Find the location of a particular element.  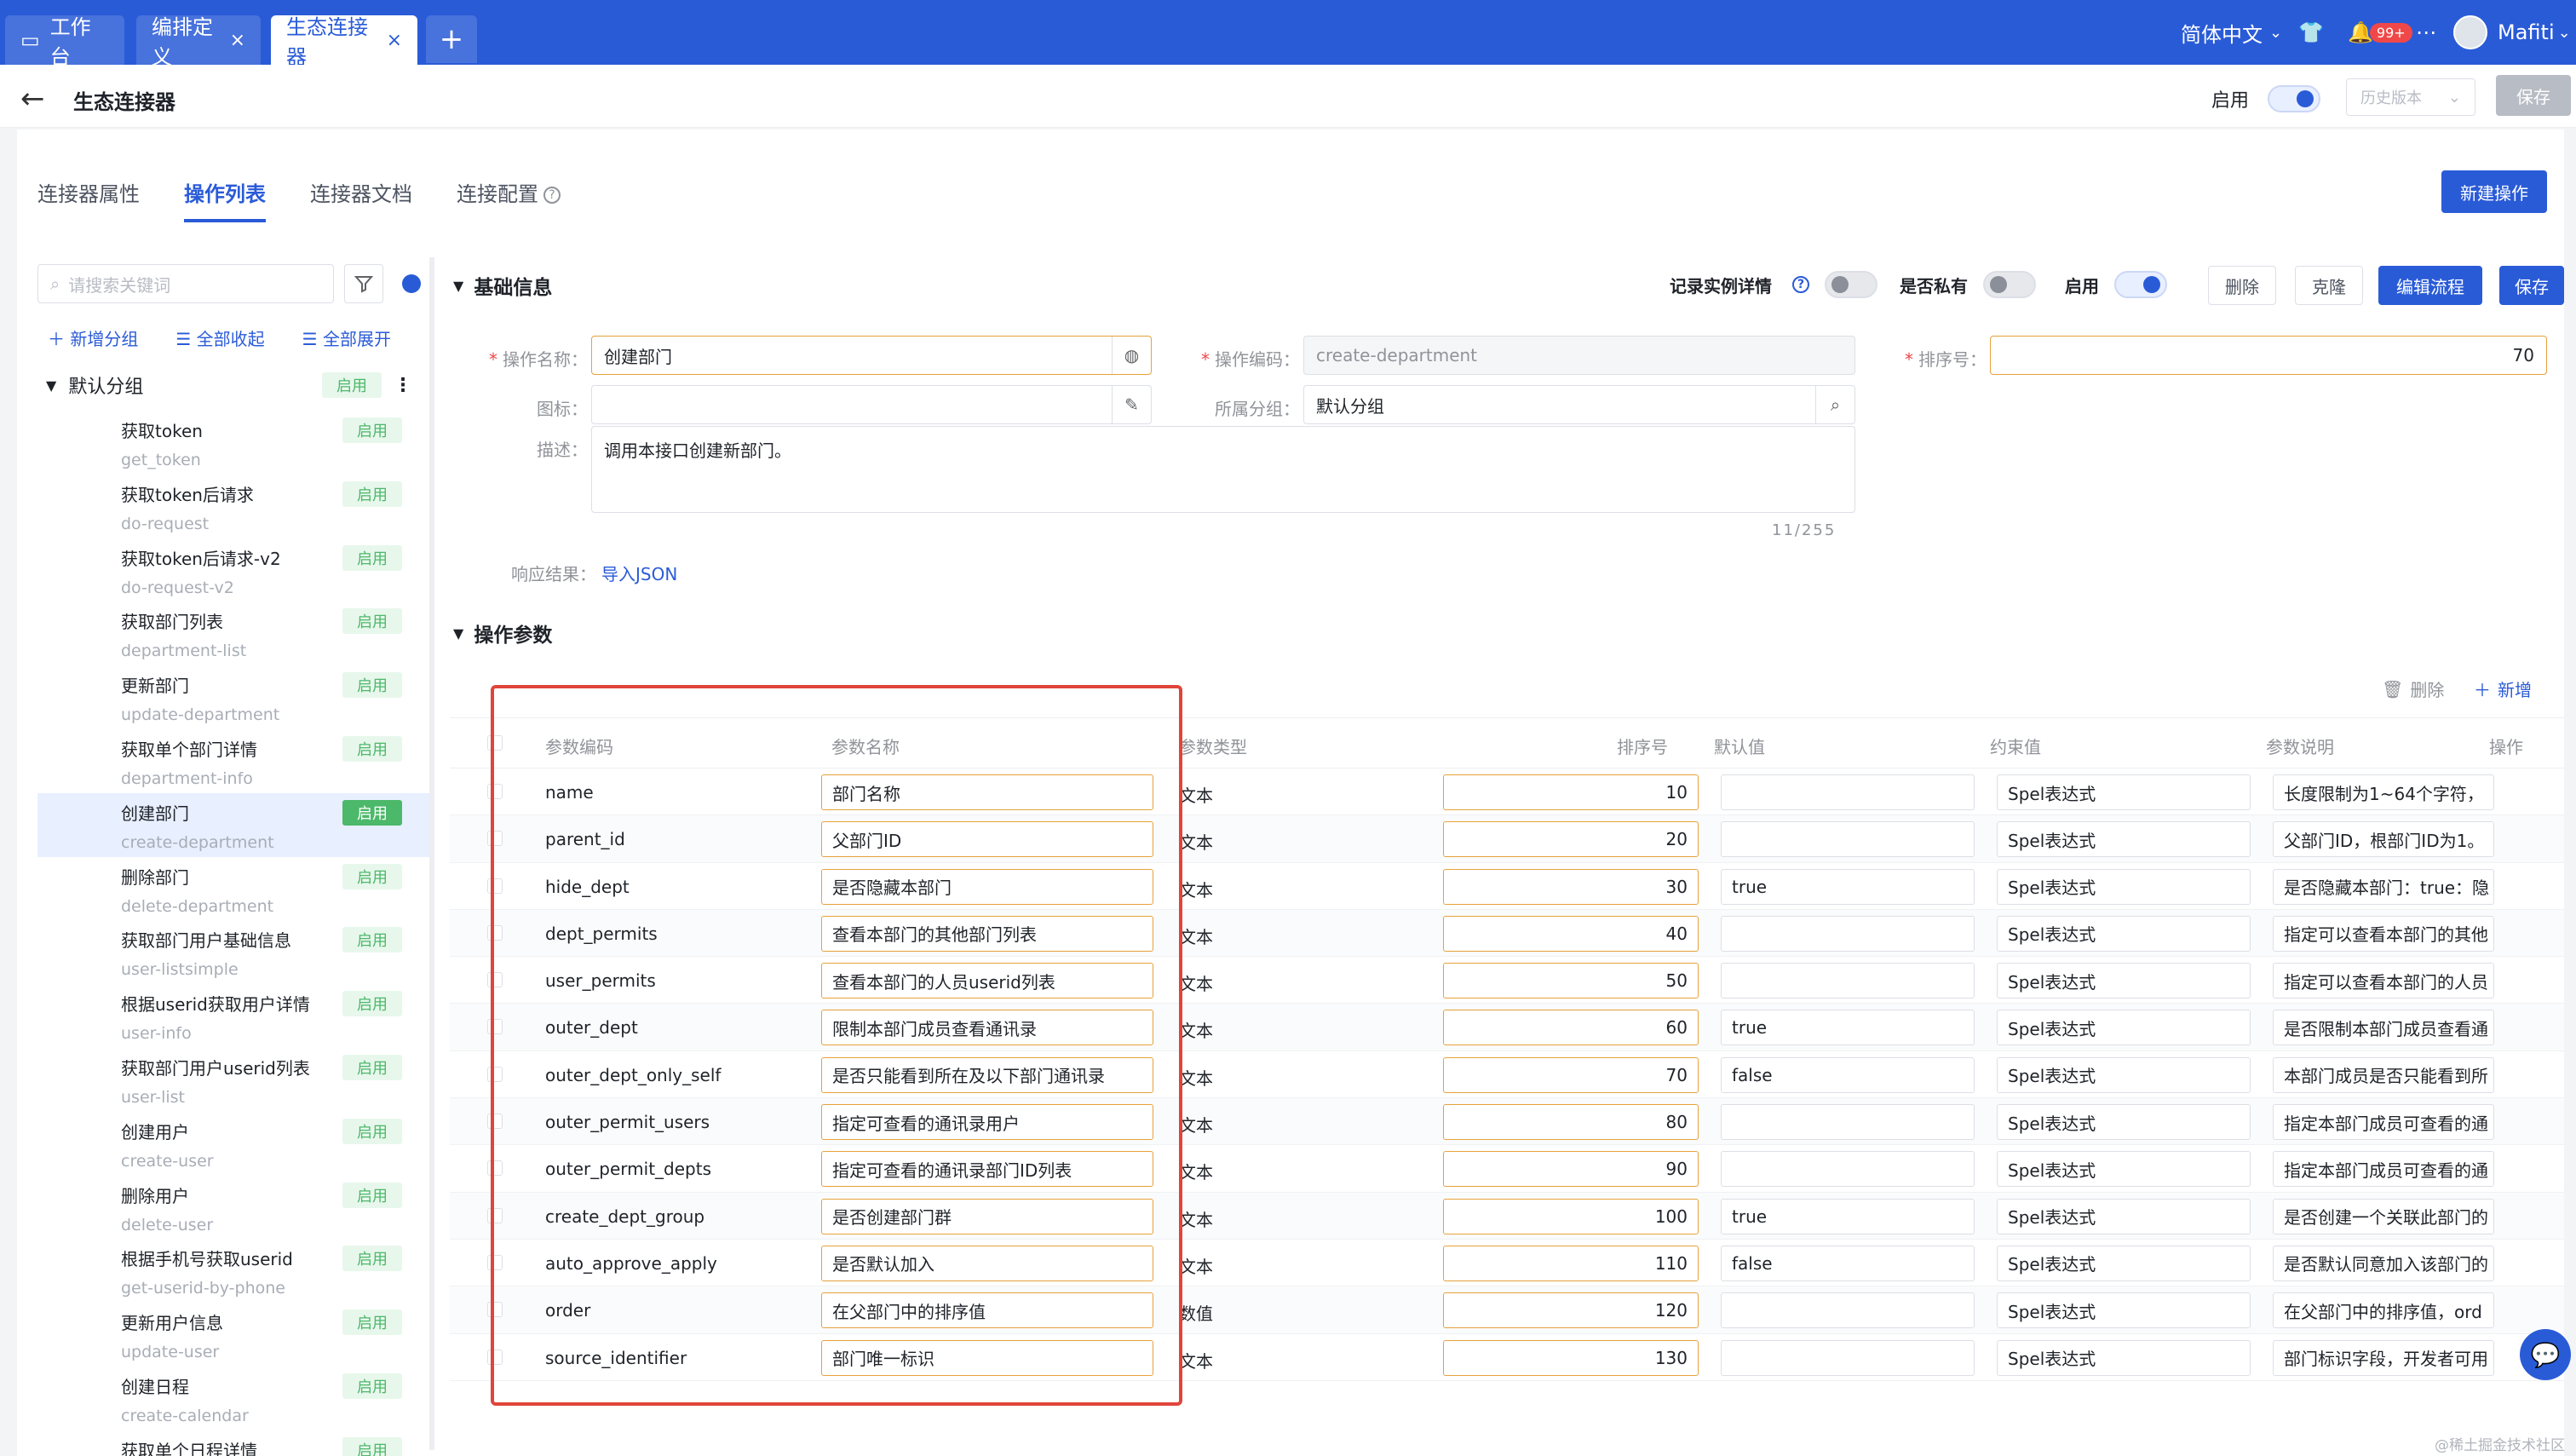

param-name-input: 是否默认加入 is located at coordinates (987, 1263).